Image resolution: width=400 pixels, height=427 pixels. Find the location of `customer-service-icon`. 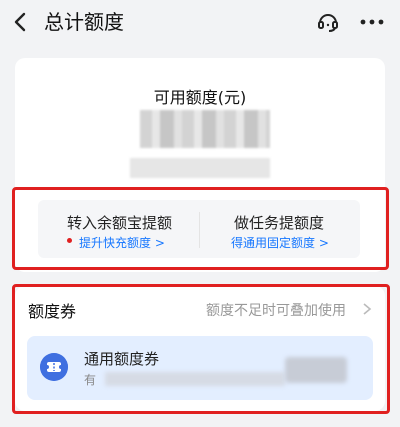

customer-service-icon is located at coordinates (328, 22).